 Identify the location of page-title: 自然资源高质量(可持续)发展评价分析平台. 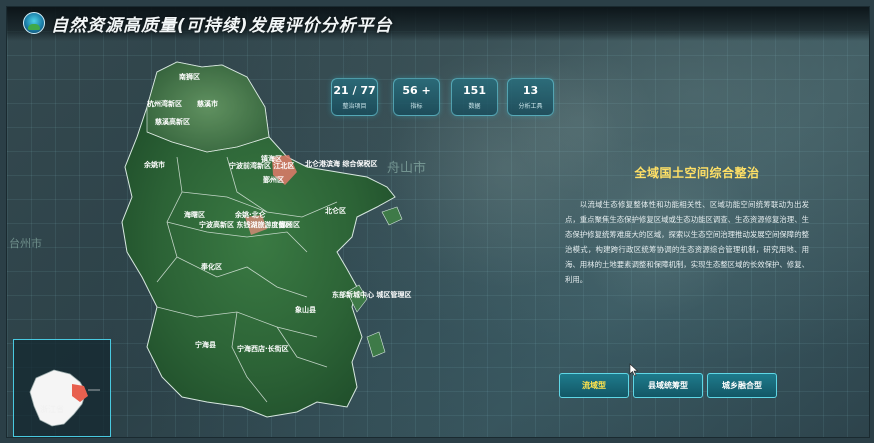
(222, 26).